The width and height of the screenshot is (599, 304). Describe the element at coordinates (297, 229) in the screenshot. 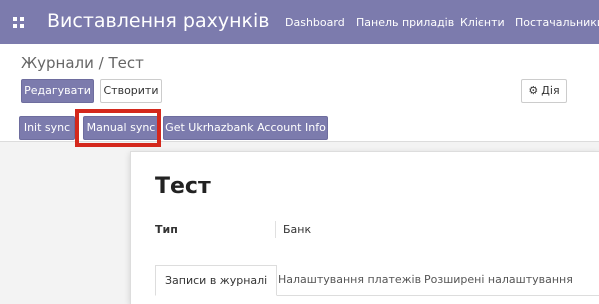

I see `type-field-value: Банк` at that location.